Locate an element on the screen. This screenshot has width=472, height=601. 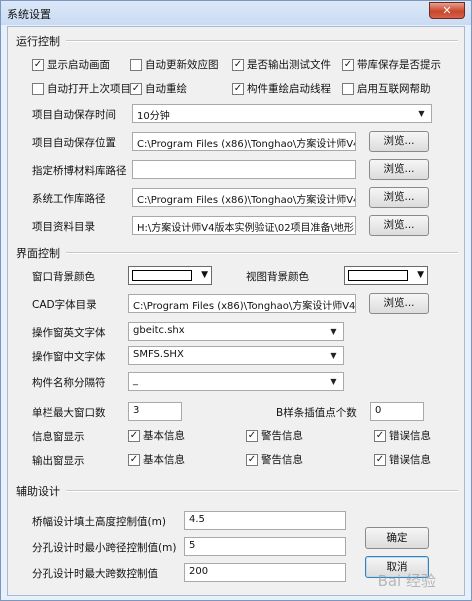
close-button: ✕ is located at coordinates (447, 10).